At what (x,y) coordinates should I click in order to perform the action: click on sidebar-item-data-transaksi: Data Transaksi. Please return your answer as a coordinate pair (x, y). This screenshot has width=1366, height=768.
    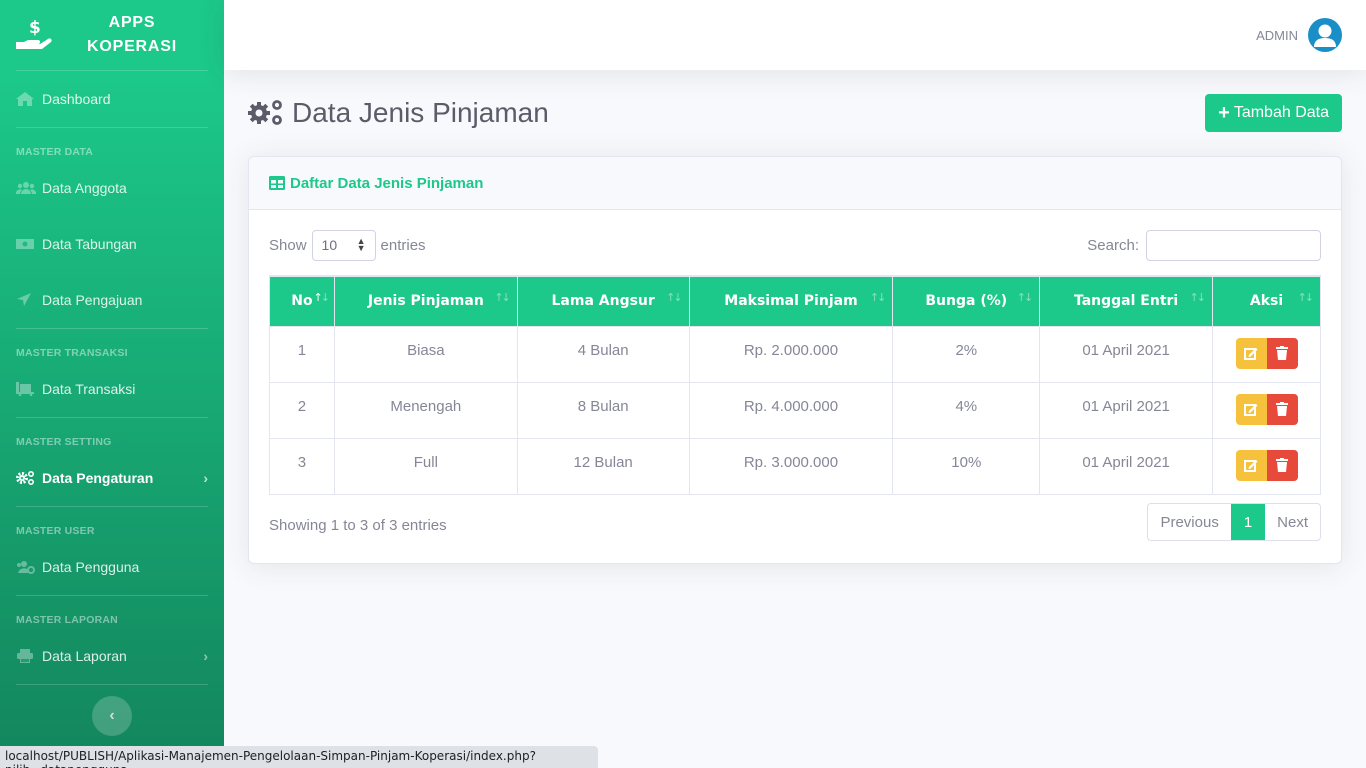
    Looking at the image, I should click on (112, 389).